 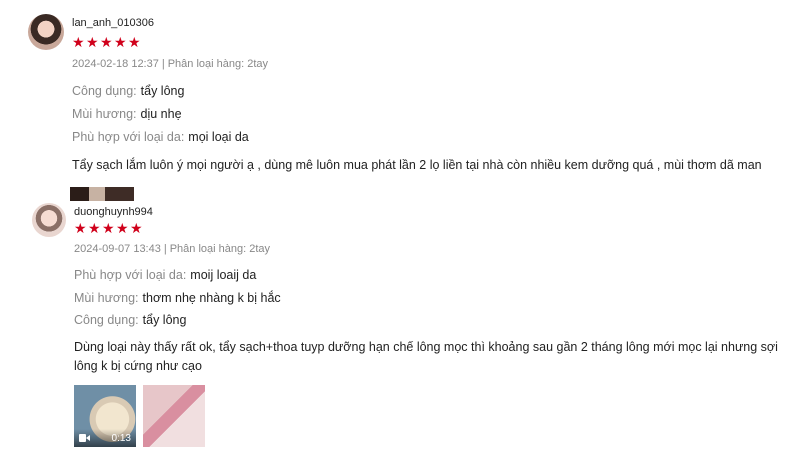 What do you see at coordinates (115, 64) in the screenshot?
I see `review-date: 2024-02-18 12:37` at bounding box center [115, 64].